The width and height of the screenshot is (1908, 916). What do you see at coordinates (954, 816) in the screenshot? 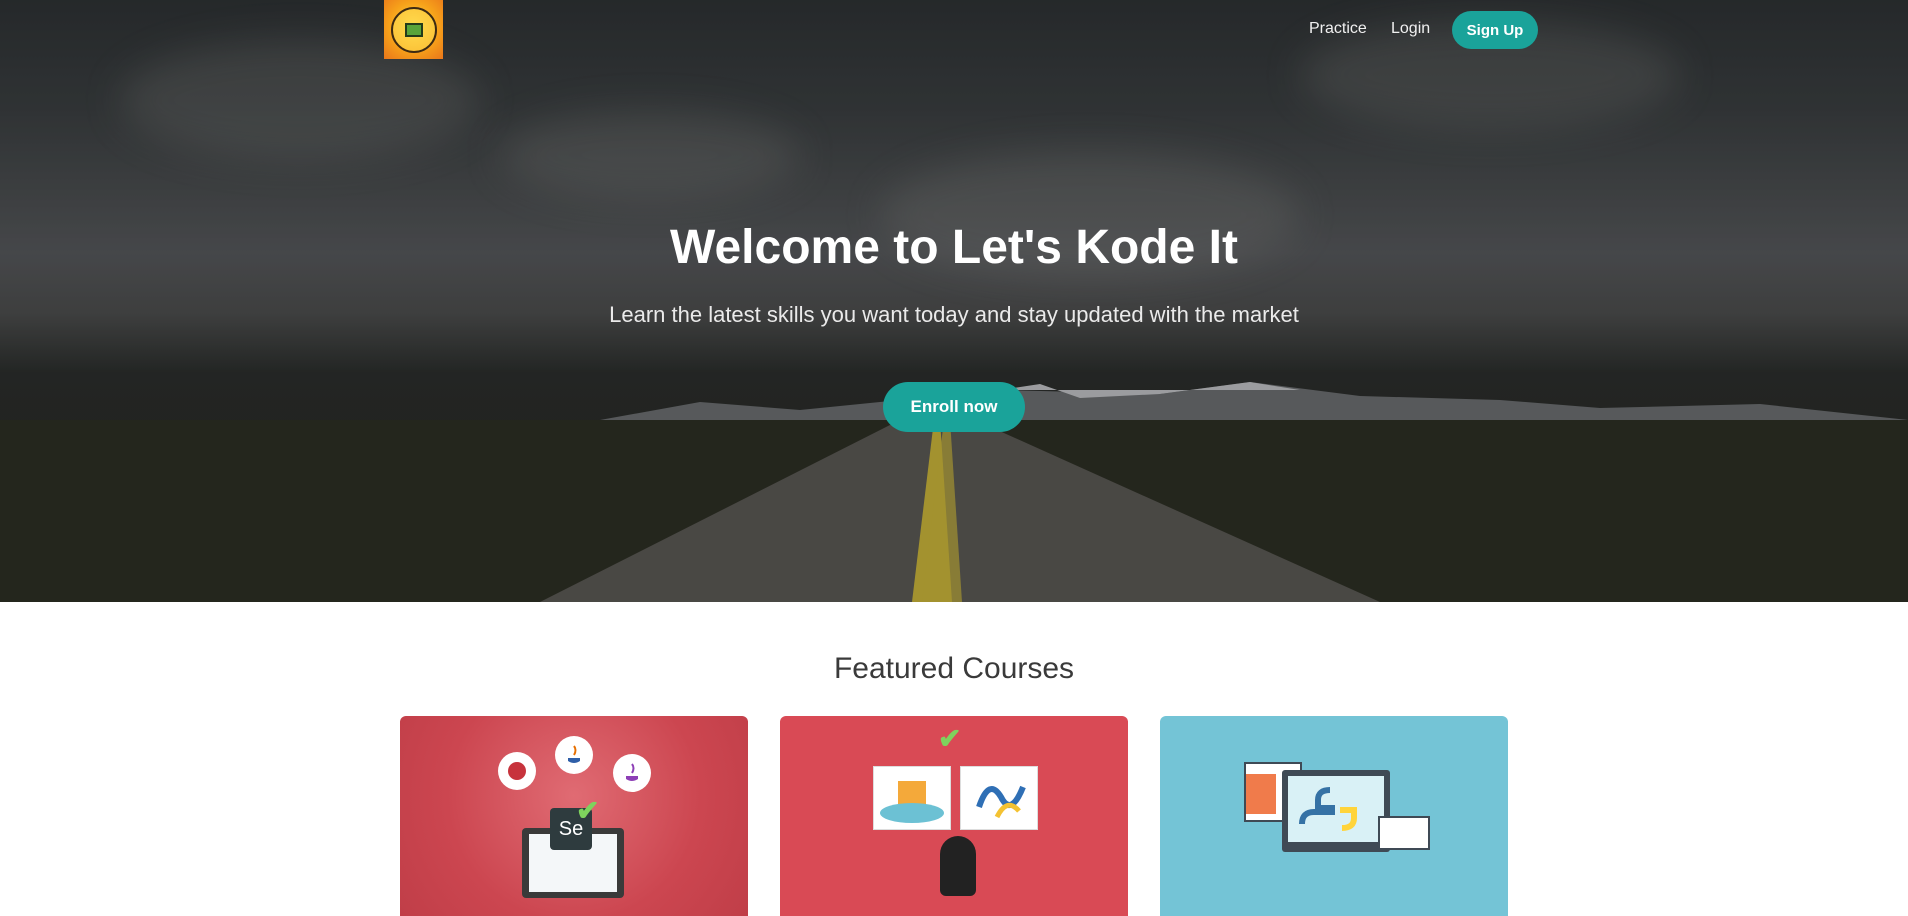
I see `course-card-web-services: ✔` at bounding box center [954, 816].